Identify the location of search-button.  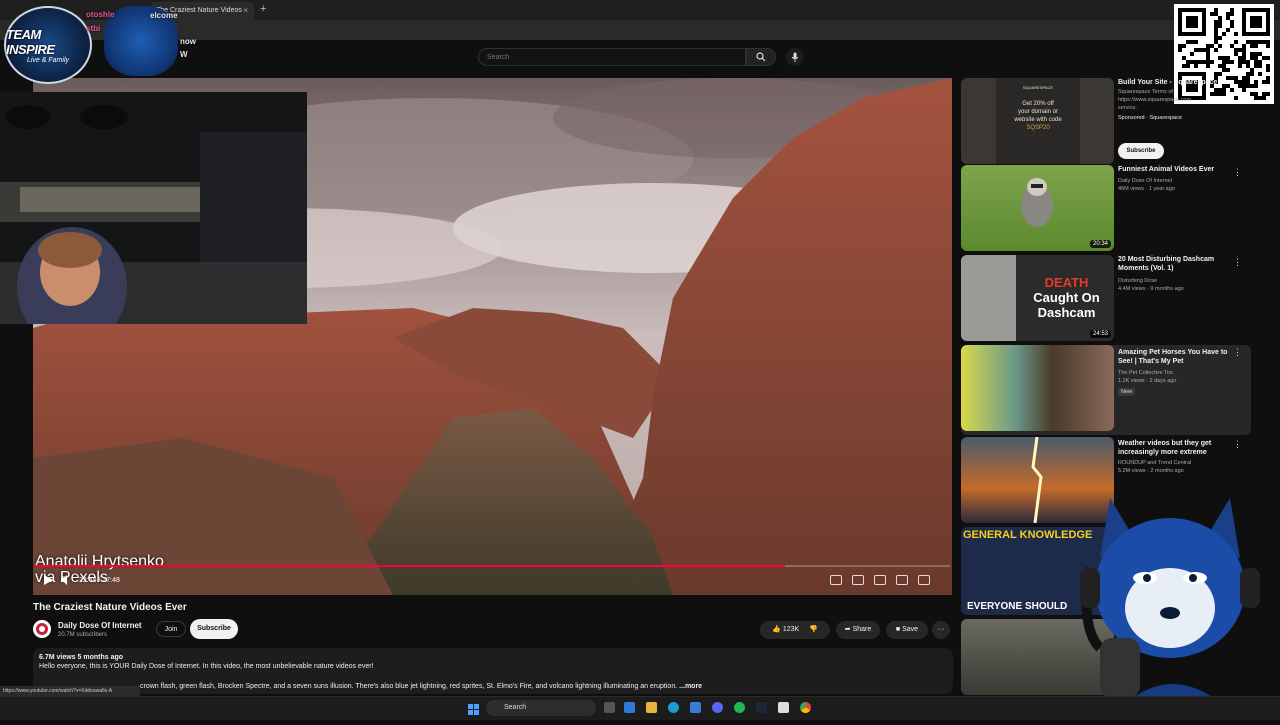
(761, 57).